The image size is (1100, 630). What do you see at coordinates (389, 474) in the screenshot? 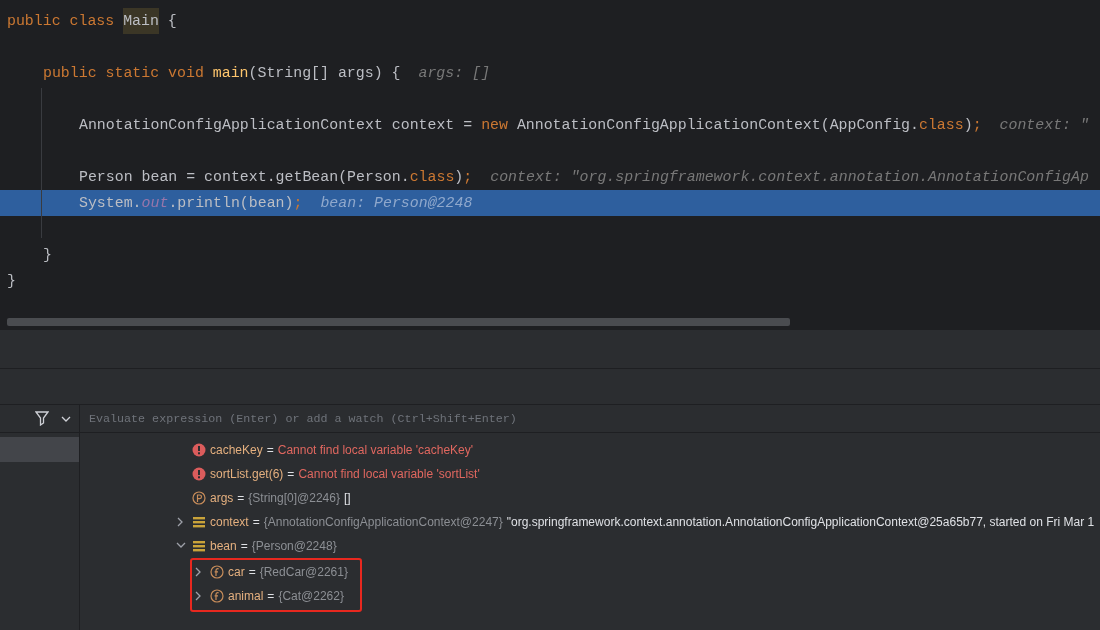
I see `error-message: Cannot find local variable 'sortList'` at bounding box center [389, 474].